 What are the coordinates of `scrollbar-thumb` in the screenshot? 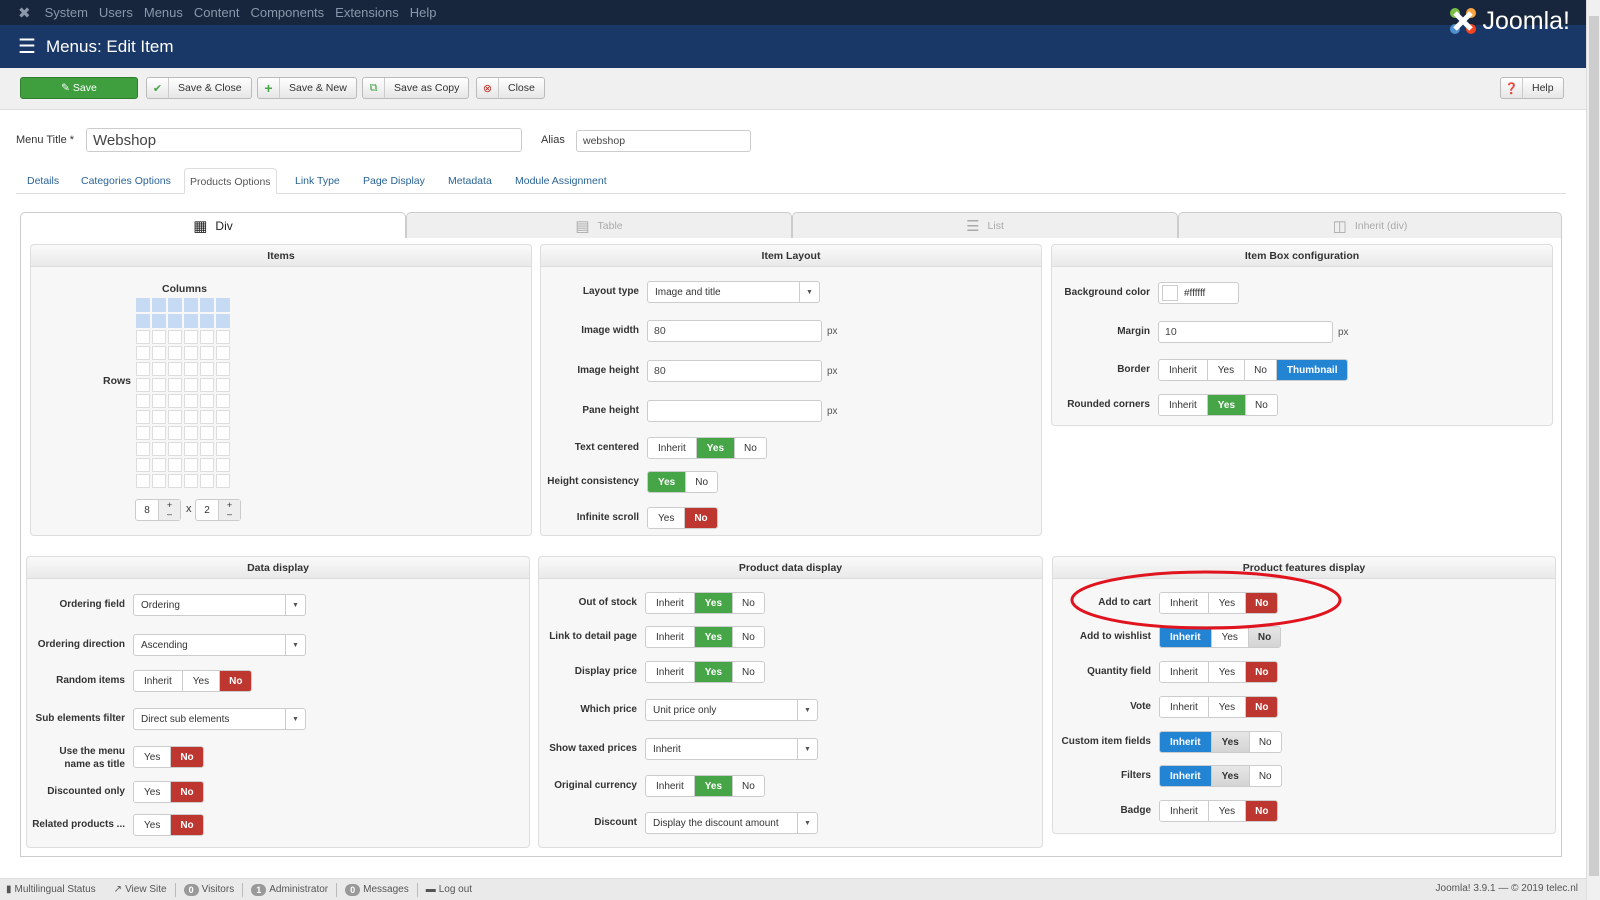 It's located at (1594, 446).